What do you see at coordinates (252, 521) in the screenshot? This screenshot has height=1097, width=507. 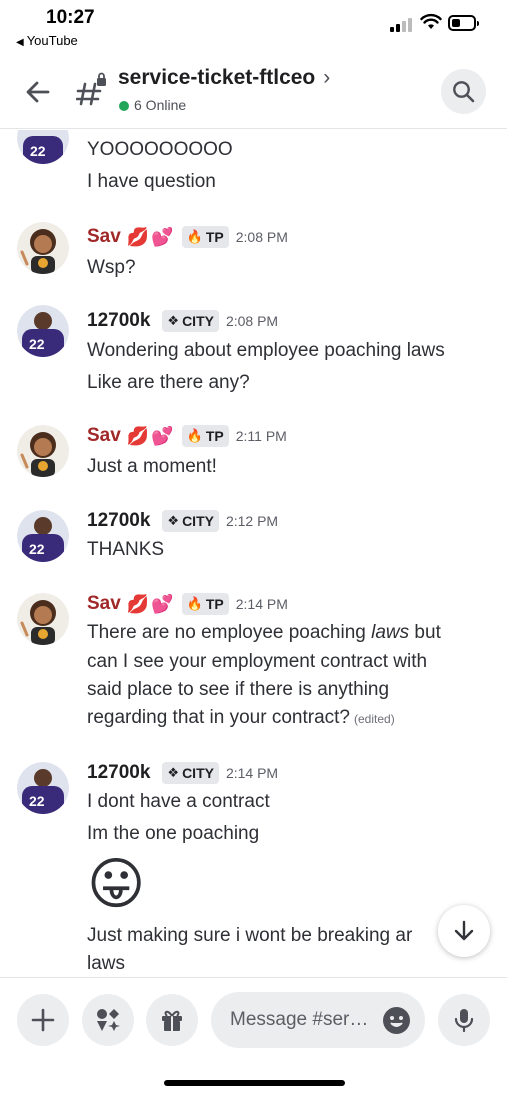 I see `timestamp: 2:12 PM` at bounding box center [252, 521].